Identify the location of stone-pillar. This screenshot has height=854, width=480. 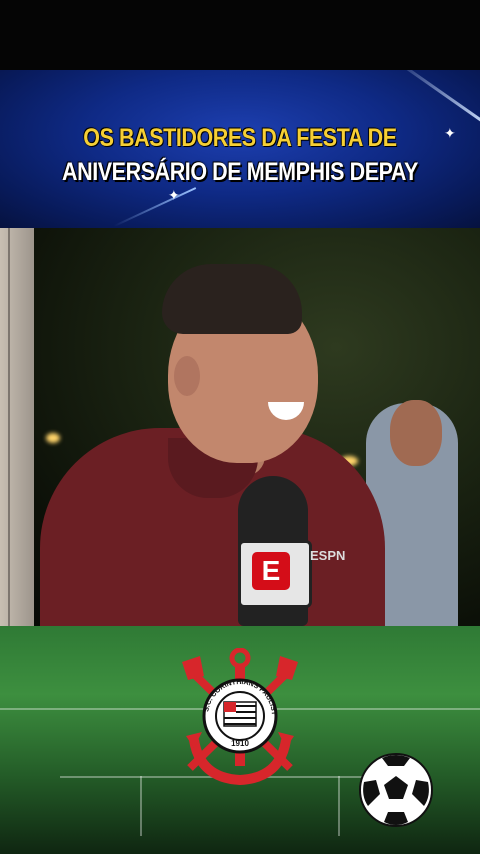
(17, 427).